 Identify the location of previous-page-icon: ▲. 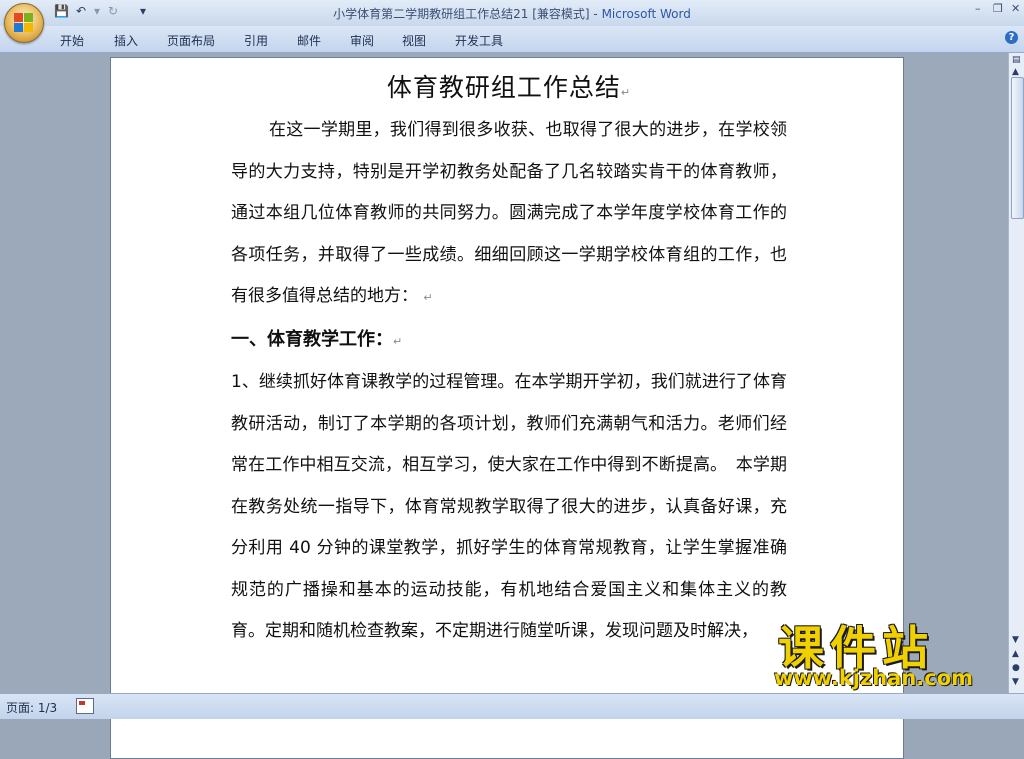
(1015, 654).